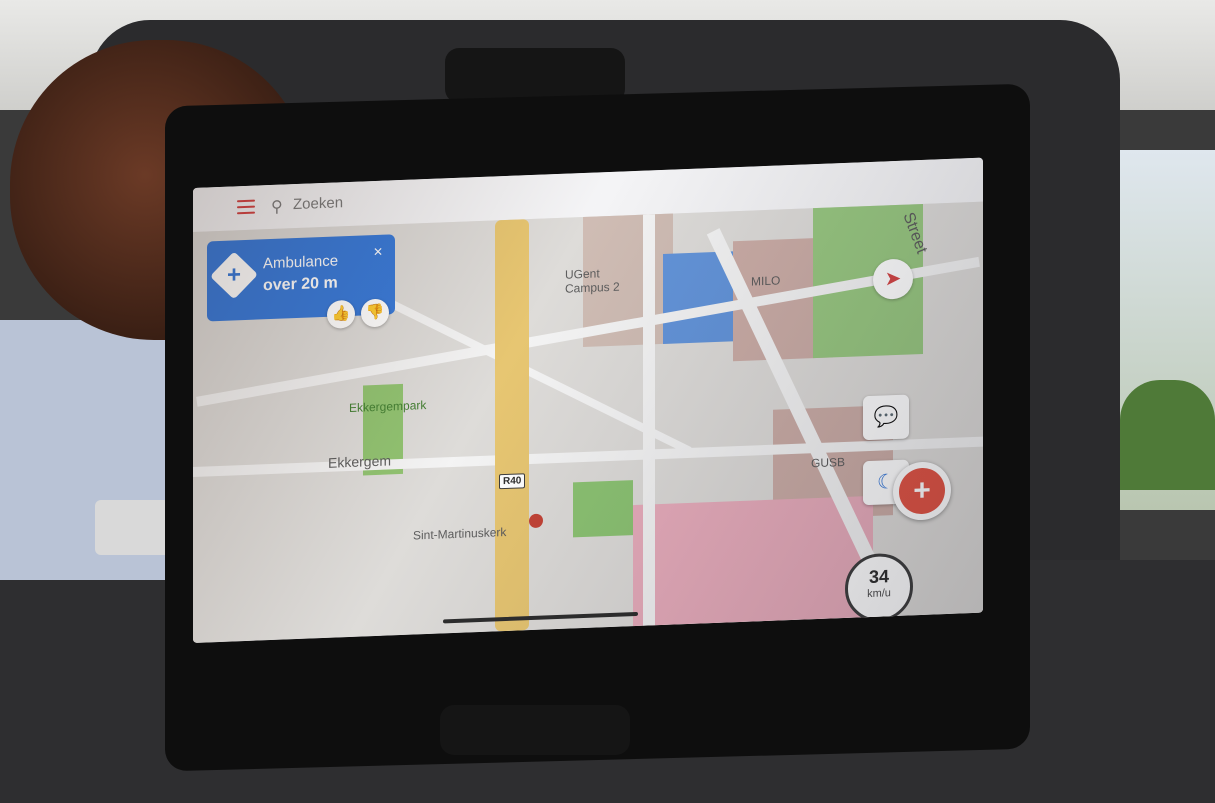 The image size is (1215, 803). What do you see at coordinates (879, 594) in the screenshot?
I see `speed-unit: km/u` at bounding box center [879, 594].